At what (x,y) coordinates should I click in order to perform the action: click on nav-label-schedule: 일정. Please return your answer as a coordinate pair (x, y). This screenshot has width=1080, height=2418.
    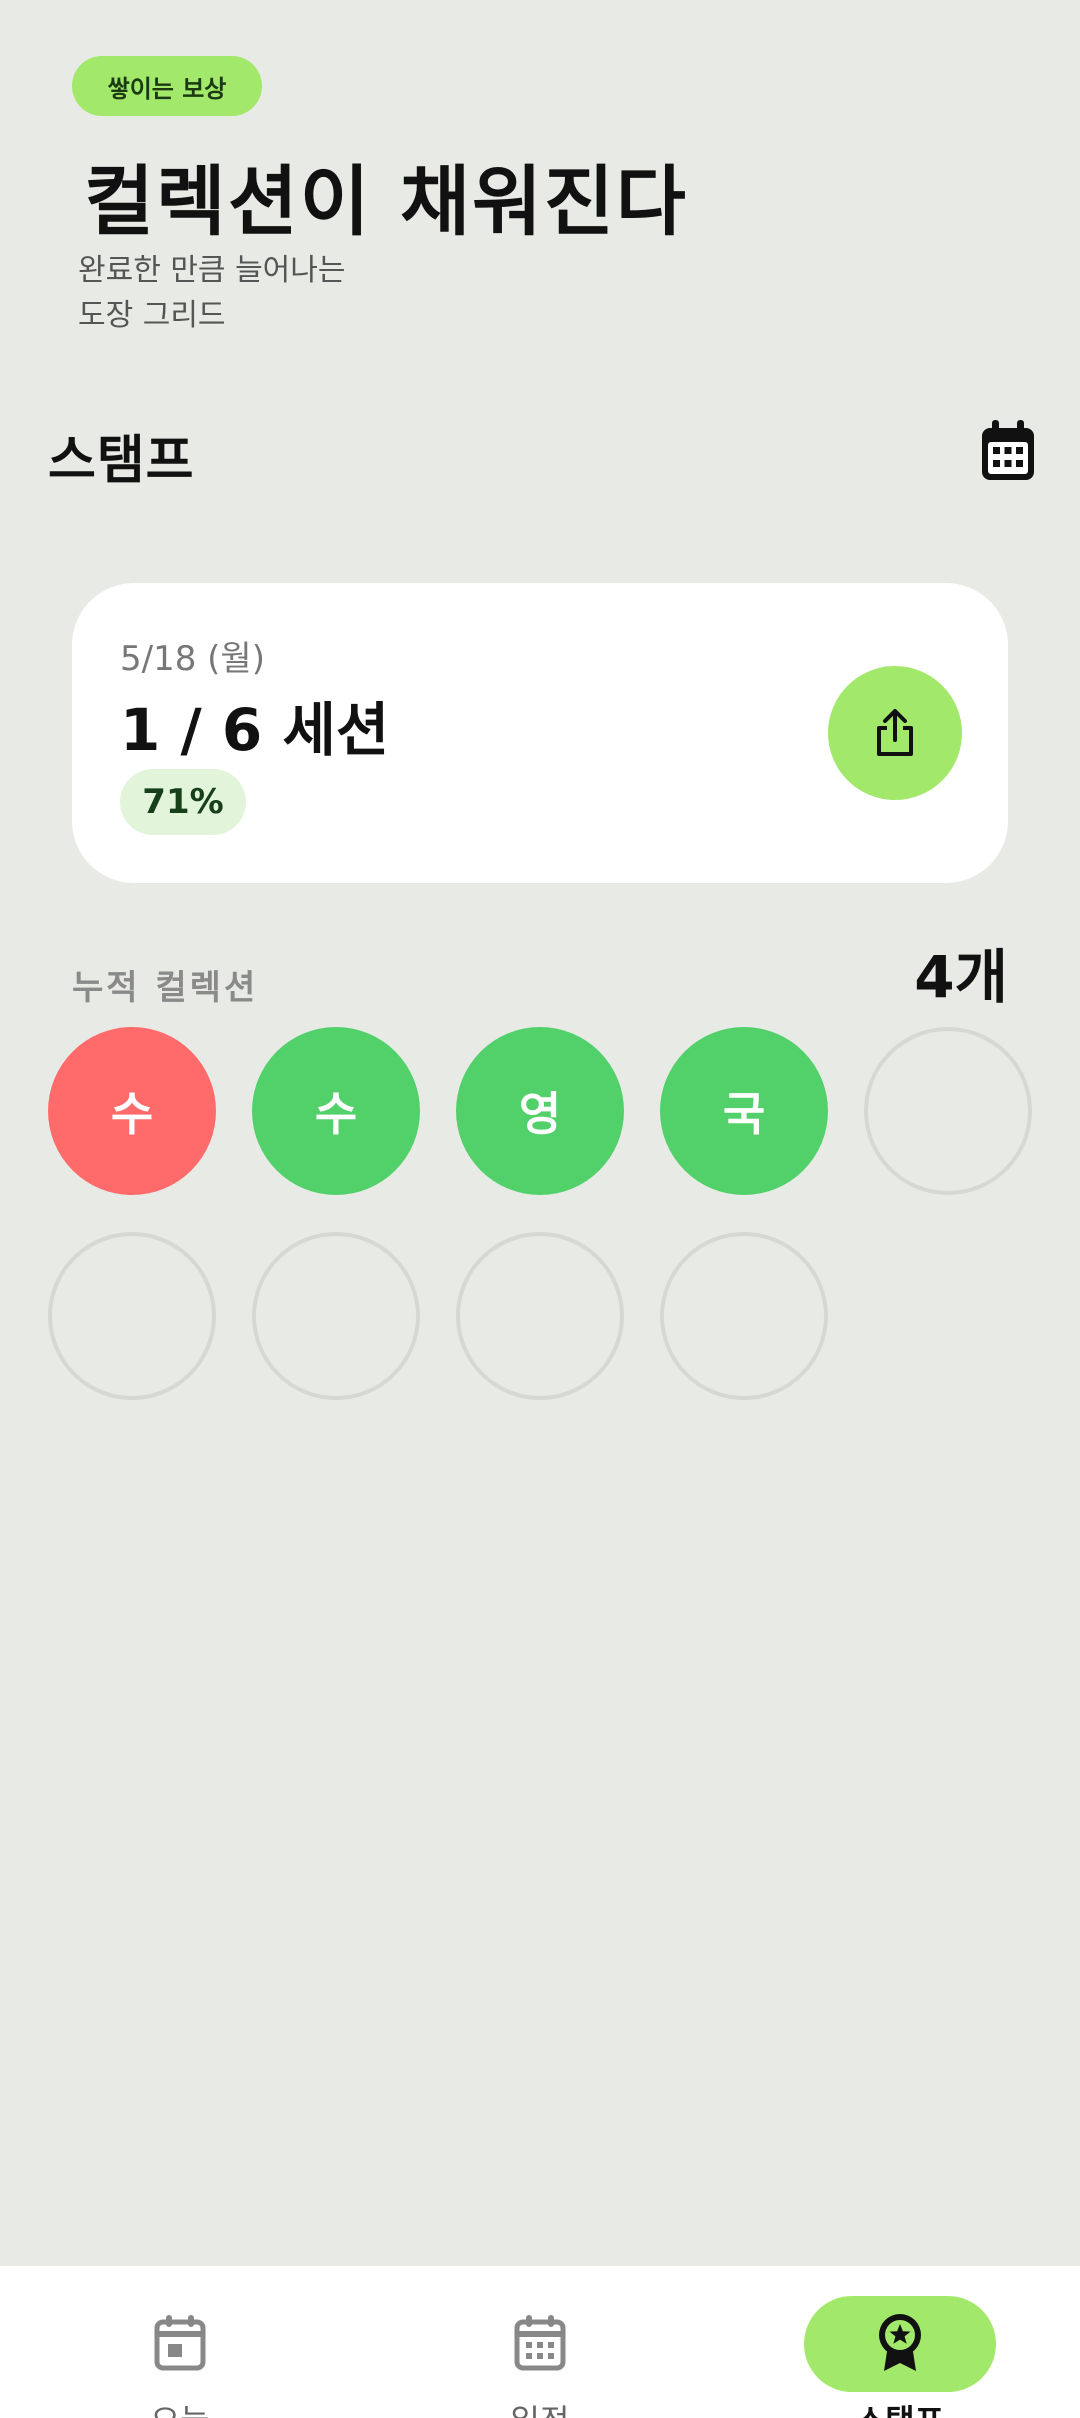
    Looking at the image, I should click on (540, 2407).